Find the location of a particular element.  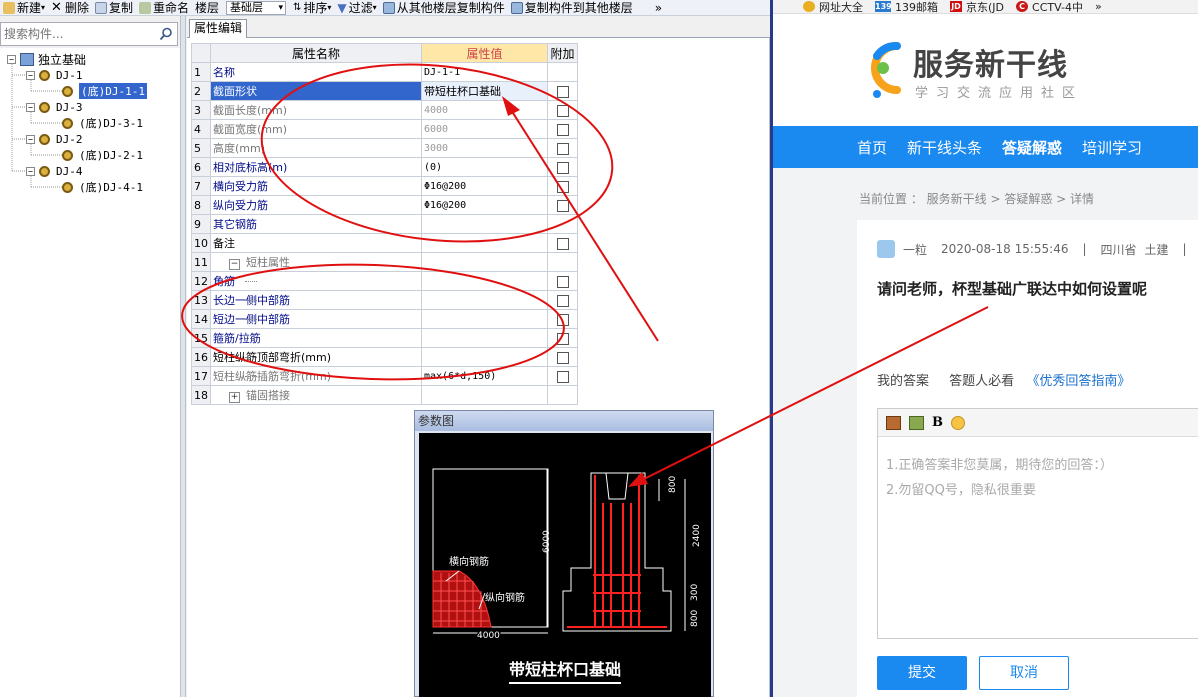

bookmark-url-nav: 网址大全 is located at coordinates (833, 7).